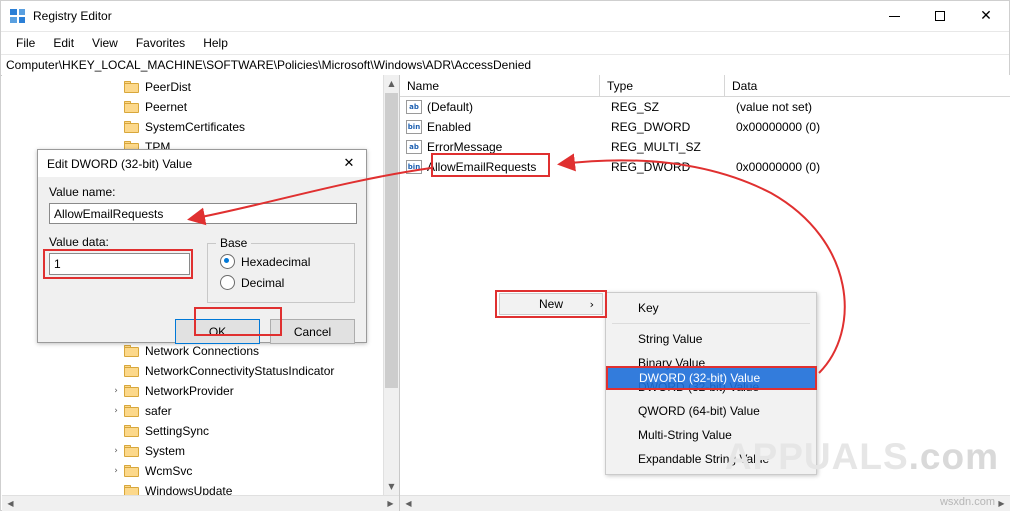 The image size is (1010, 512). Describe the element at coordinates (867, 85) in the screenshot. I see `column-header-data: Data` at that location.